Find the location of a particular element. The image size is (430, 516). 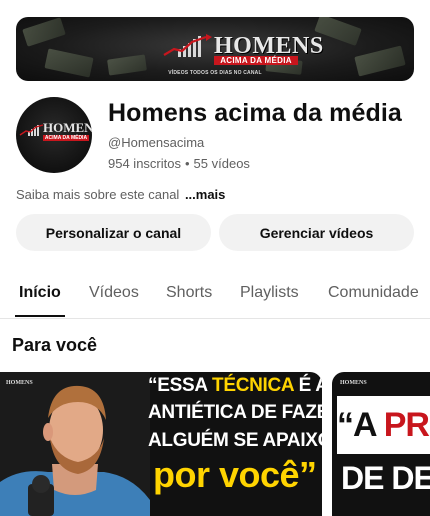

banner-logo-text: HOMENS is located at coordinates (269, 46).